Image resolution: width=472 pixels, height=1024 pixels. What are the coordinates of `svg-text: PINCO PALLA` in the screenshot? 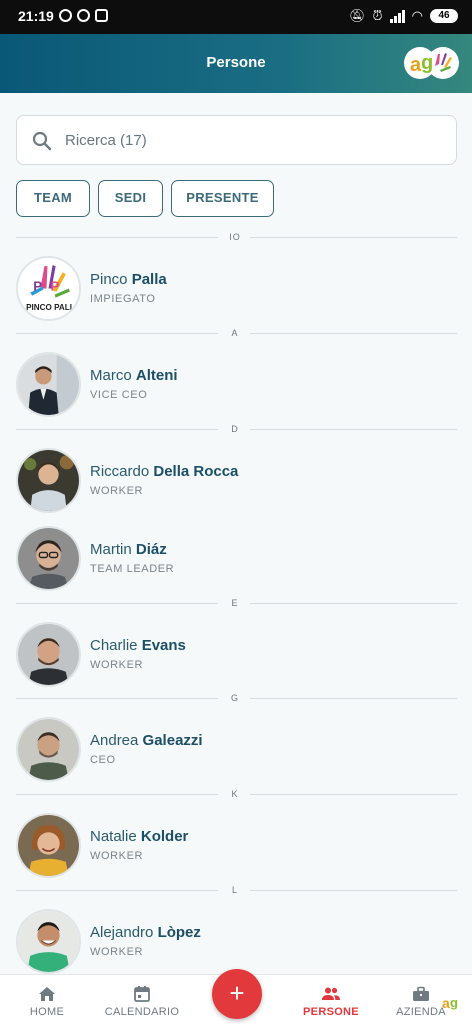 It's located at (52, 307).